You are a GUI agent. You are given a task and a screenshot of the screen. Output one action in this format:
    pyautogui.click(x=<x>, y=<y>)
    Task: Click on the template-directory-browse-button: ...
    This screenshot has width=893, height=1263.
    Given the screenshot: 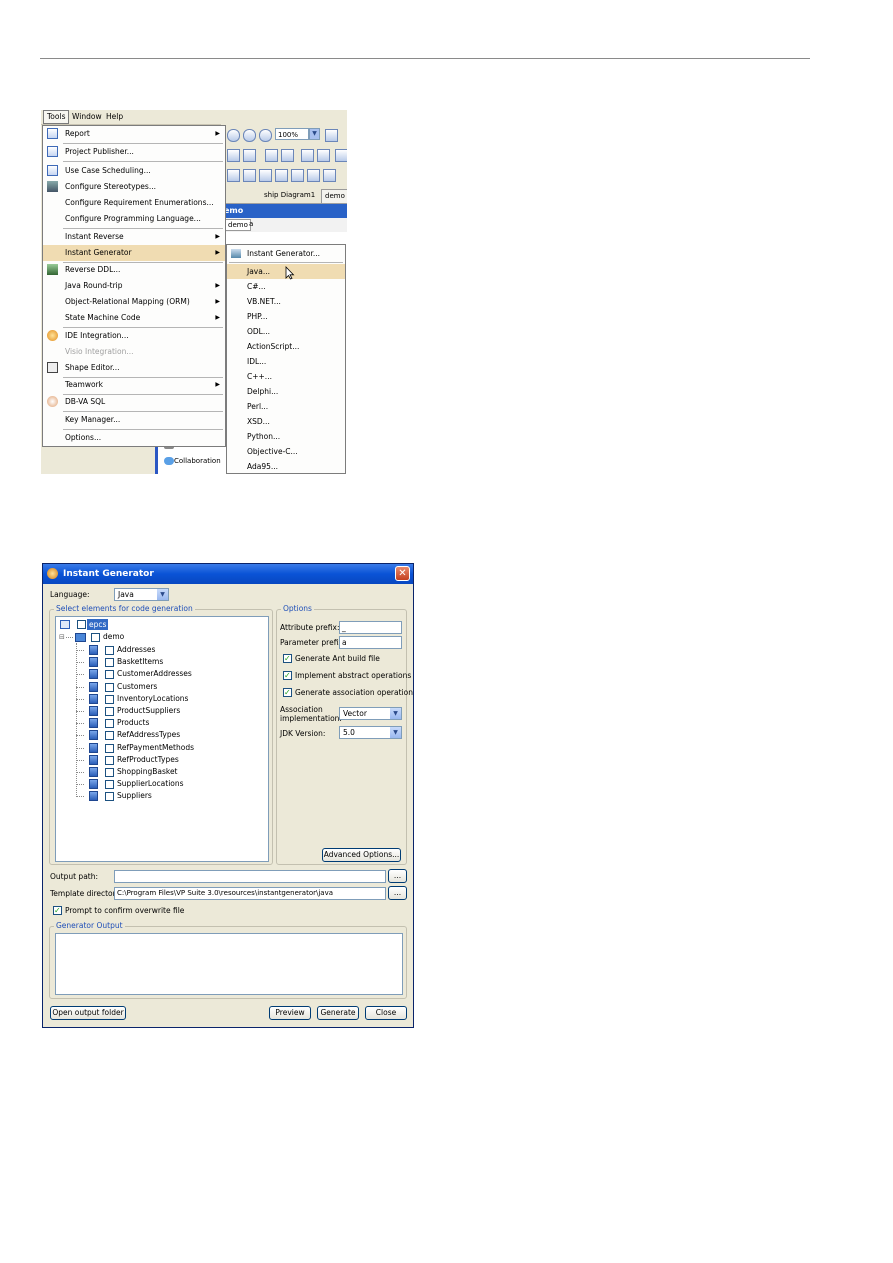 What is the action you would take?
    pyautogui.click(x=397, y=893)
    